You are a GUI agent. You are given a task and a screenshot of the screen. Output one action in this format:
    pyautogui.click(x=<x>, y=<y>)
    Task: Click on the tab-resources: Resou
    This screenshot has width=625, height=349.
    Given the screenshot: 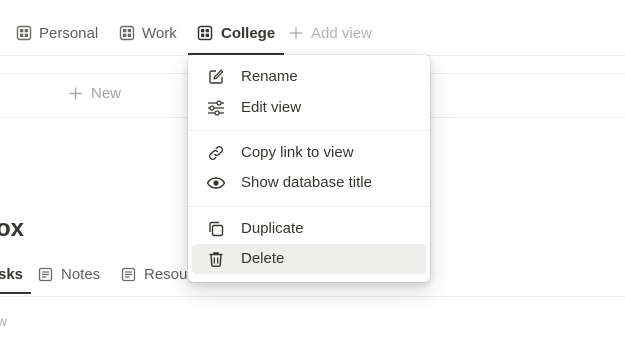 What is the action you would take?
    pyautogui.click(x=154, y=274)
    